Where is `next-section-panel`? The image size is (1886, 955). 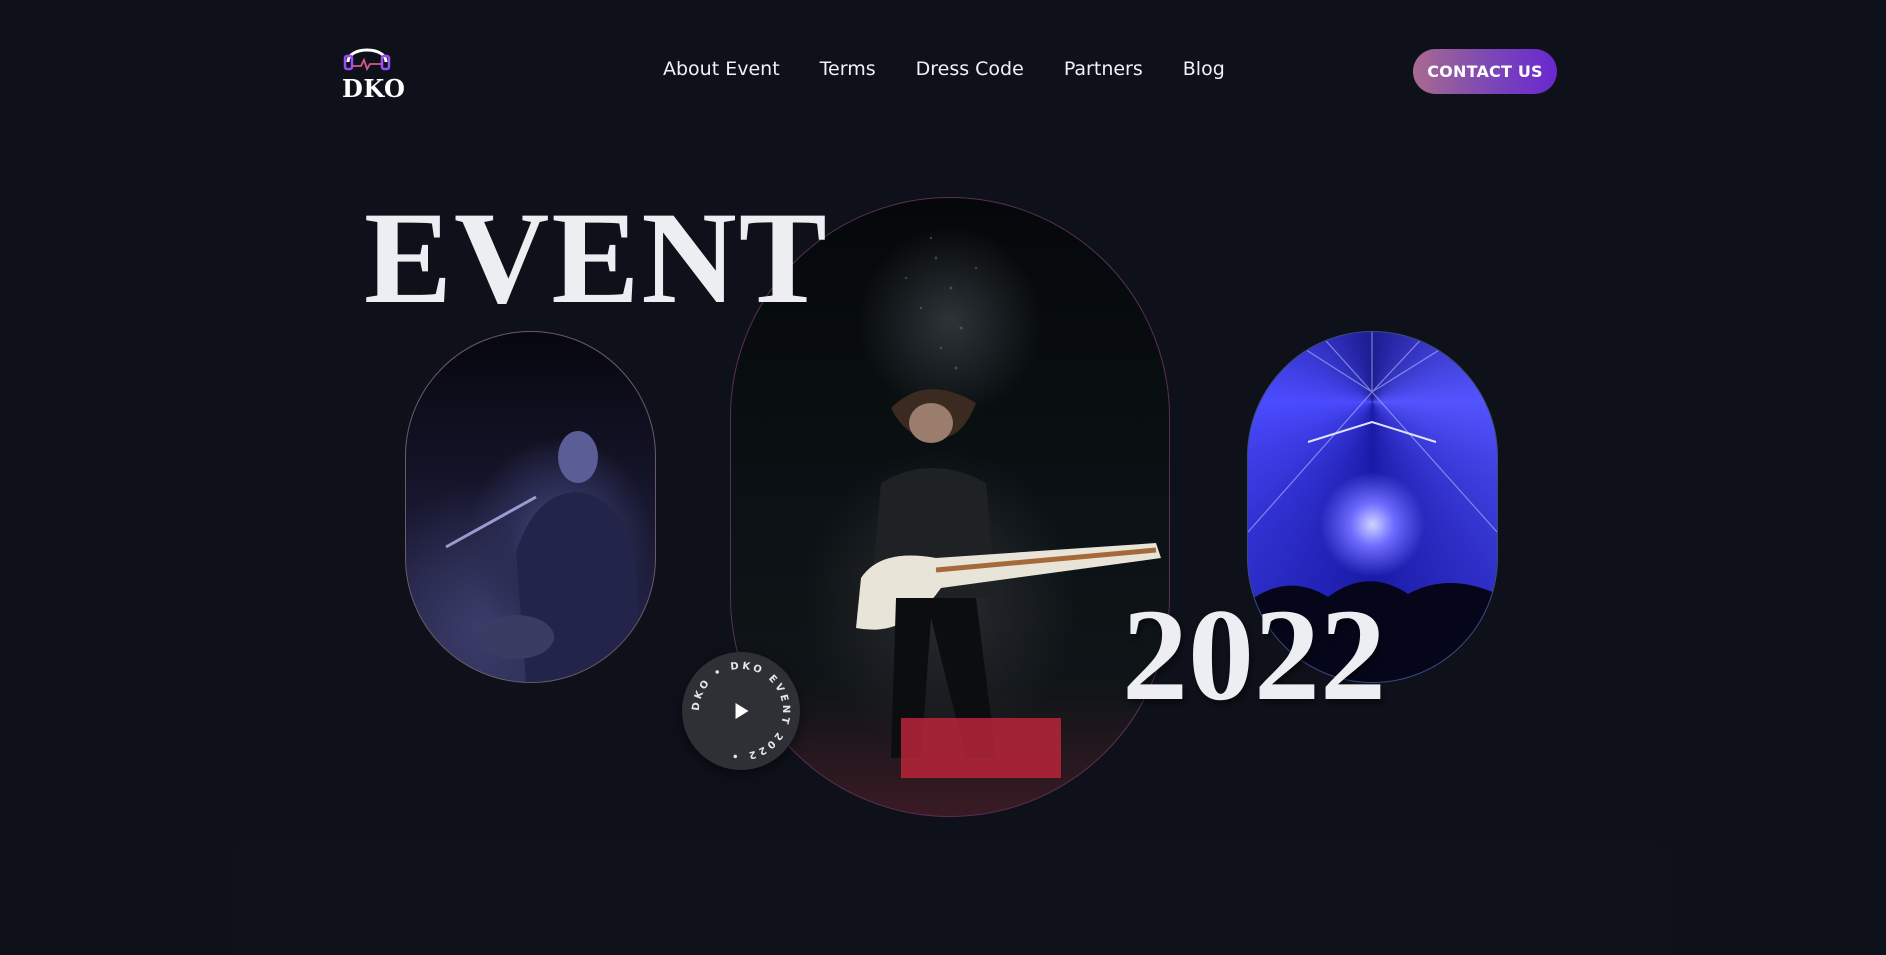 next-section-panel is located at coordinates (951, 900).